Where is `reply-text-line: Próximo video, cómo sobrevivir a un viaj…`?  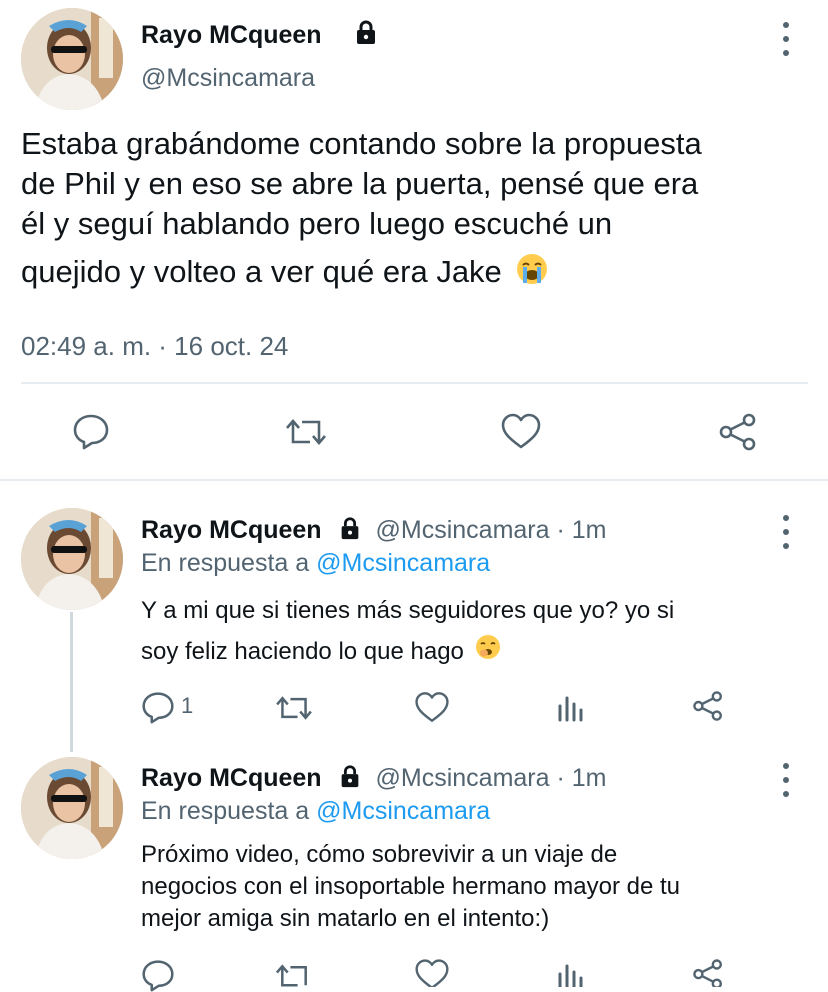 reply-text-line: Próximo video, cómo sobrevivir a un viaj… is located at coordinates (379, 854).